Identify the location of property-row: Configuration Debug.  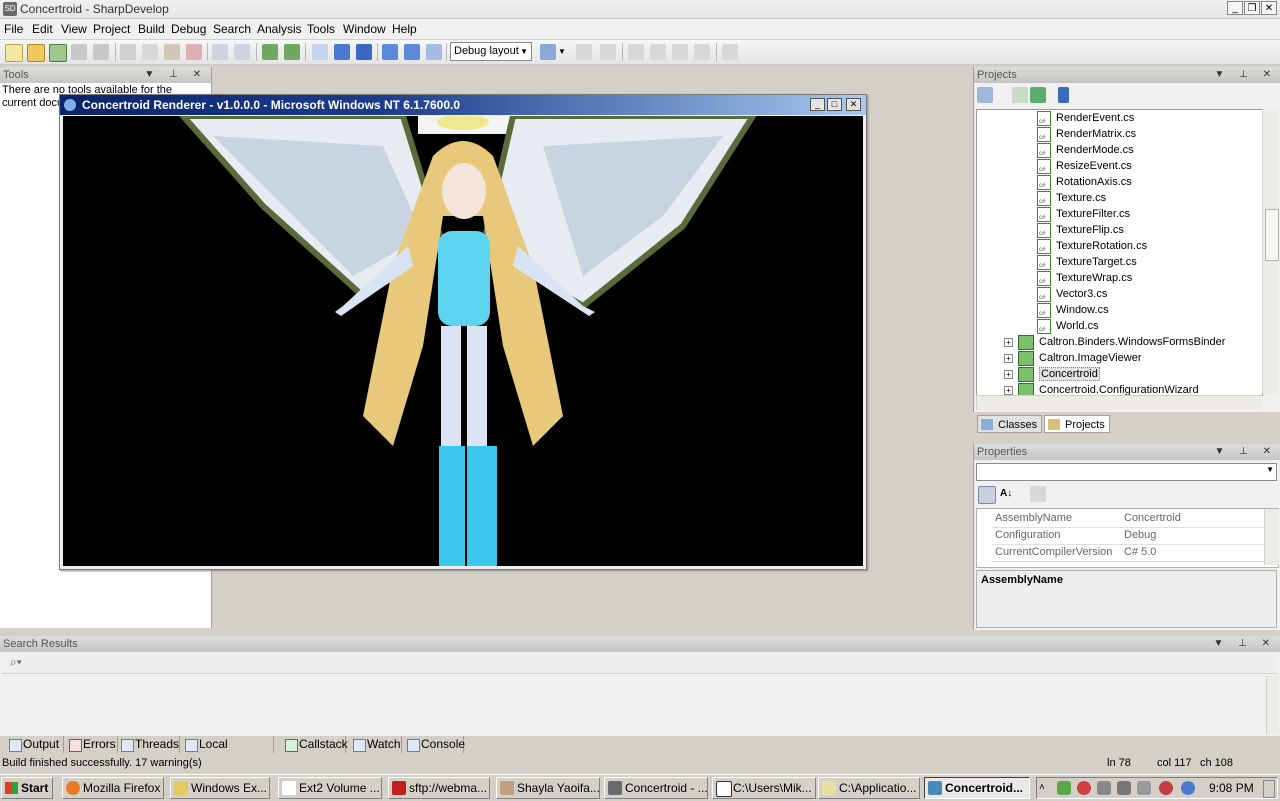
(1130, 536).